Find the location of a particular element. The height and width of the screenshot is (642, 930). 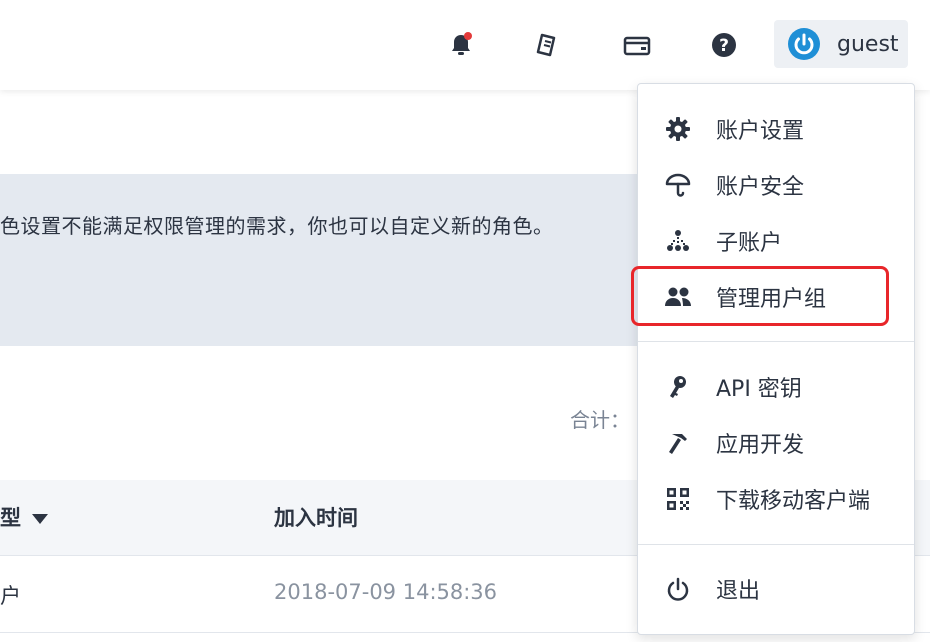

menu-item-app-development: 应用开发 is located at coordinates (776, 443).